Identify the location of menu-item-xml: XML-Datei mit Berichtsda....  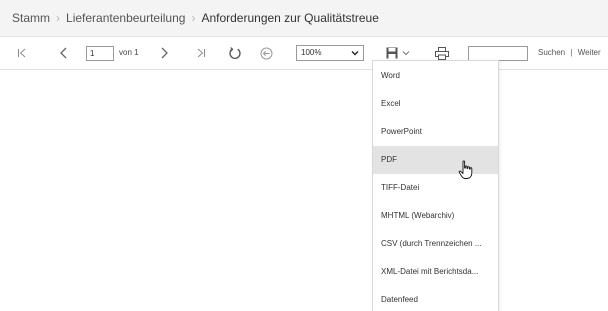
(435, 272).